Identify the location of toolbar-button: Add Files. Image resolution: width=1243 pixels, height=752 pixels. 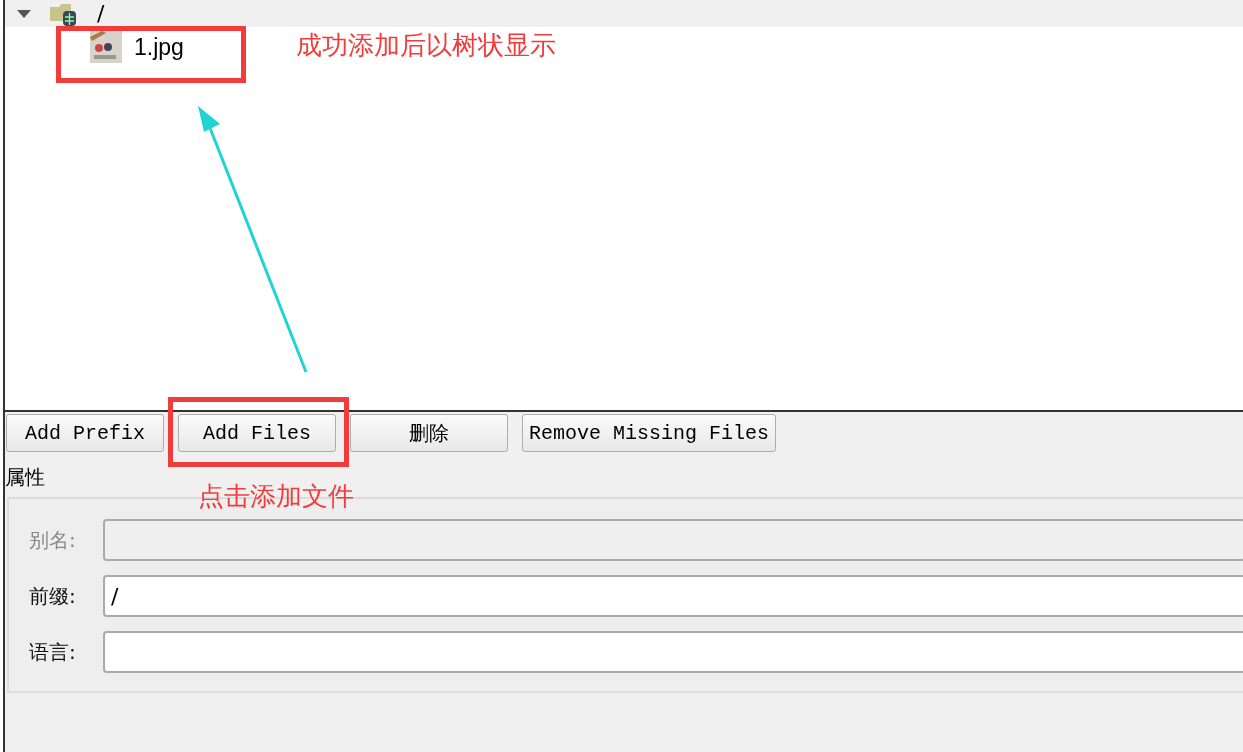
(257, 433).